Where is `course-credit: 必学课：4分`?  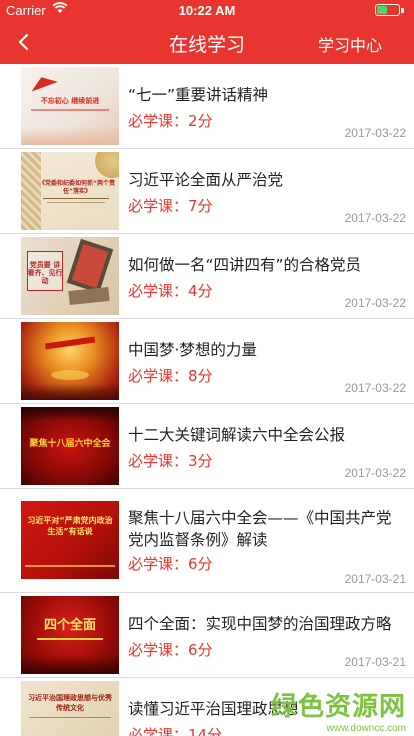
course-credit: 必学课：4分 is located at coordinates (170, 291).